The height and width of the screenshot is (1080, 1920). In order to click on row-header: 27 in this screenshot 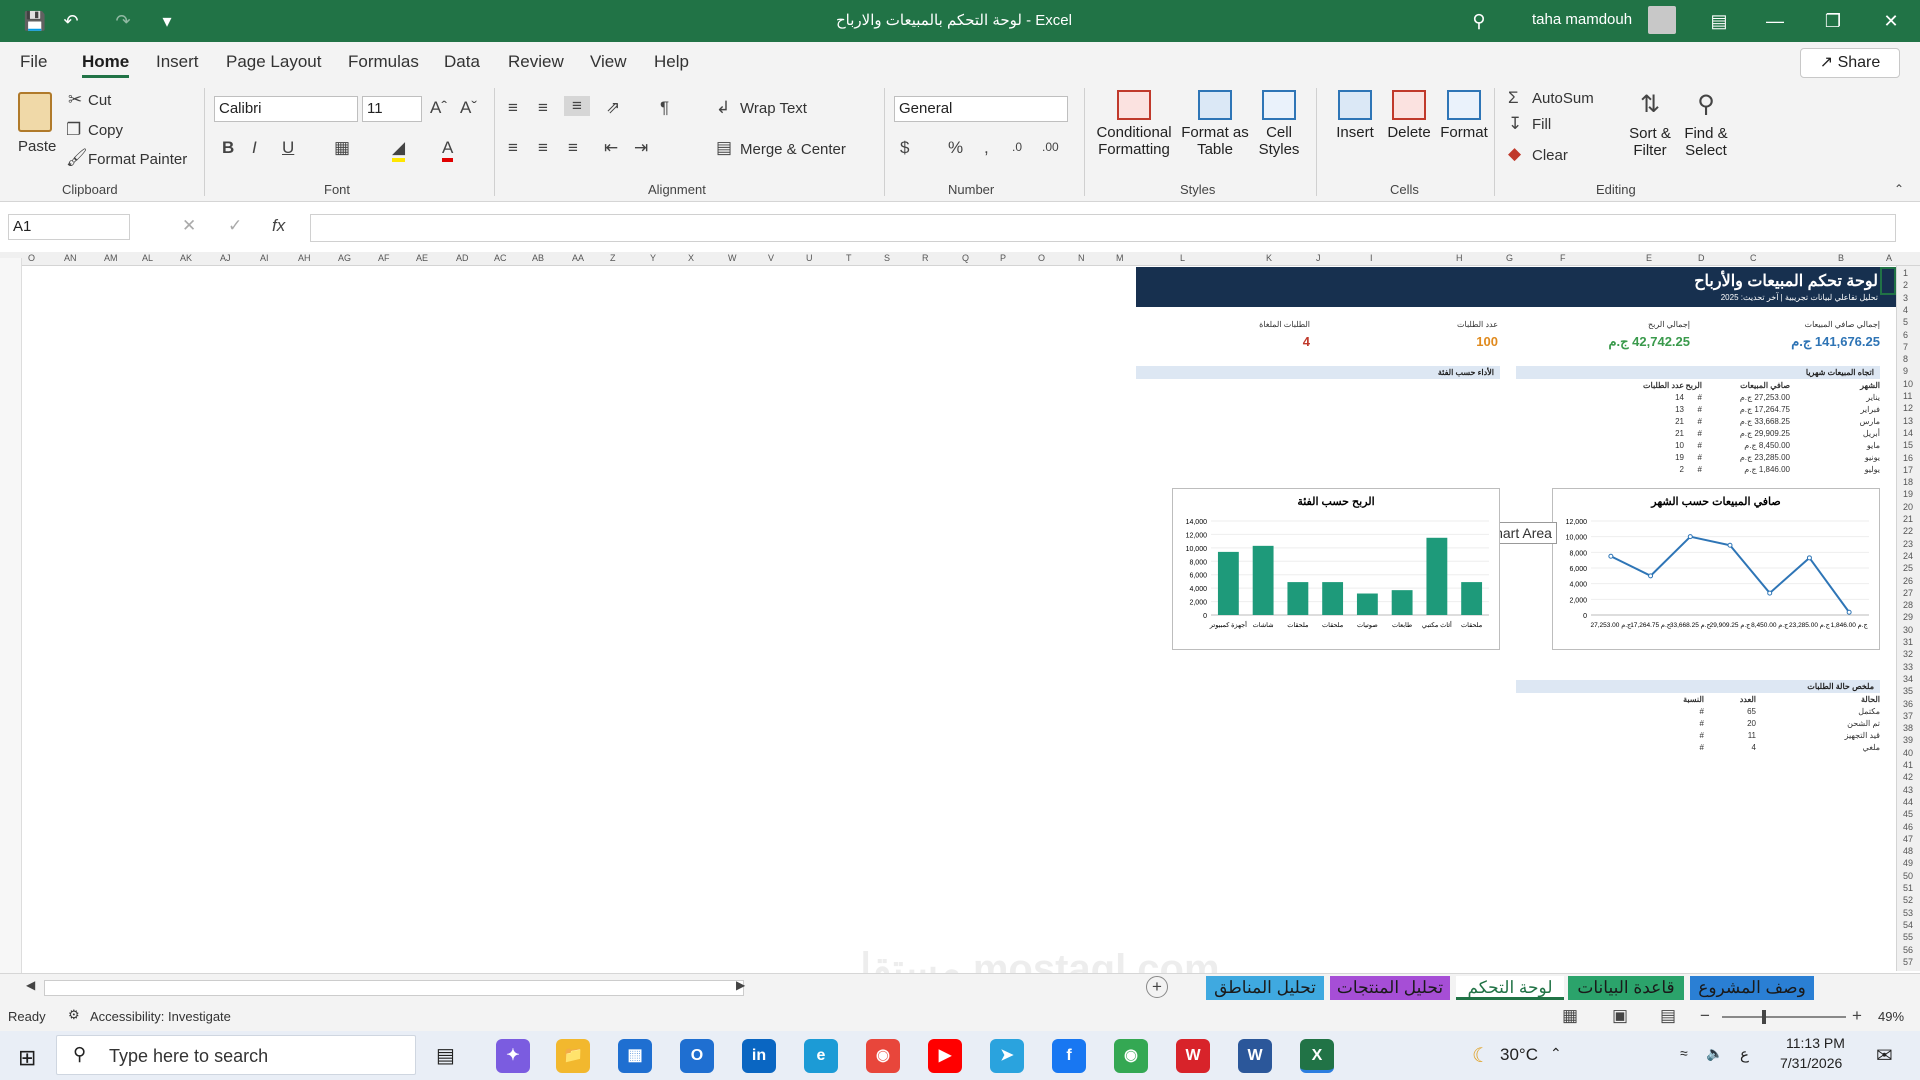, I will do `click(1908, 593)`.